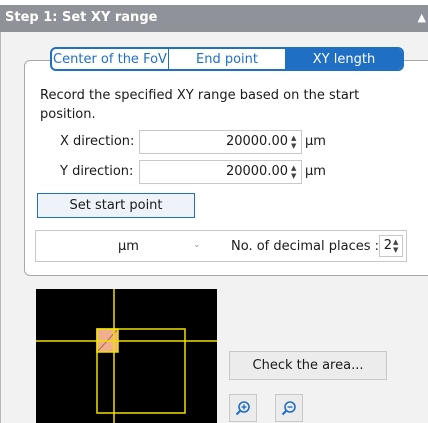 Image resolution: width=428 pixels, height=423 pixels. What do you see at coordinates (422, 17) in the screenshot?
I see `triangle-up-icon: ▲` at bounding box center [422, 17].